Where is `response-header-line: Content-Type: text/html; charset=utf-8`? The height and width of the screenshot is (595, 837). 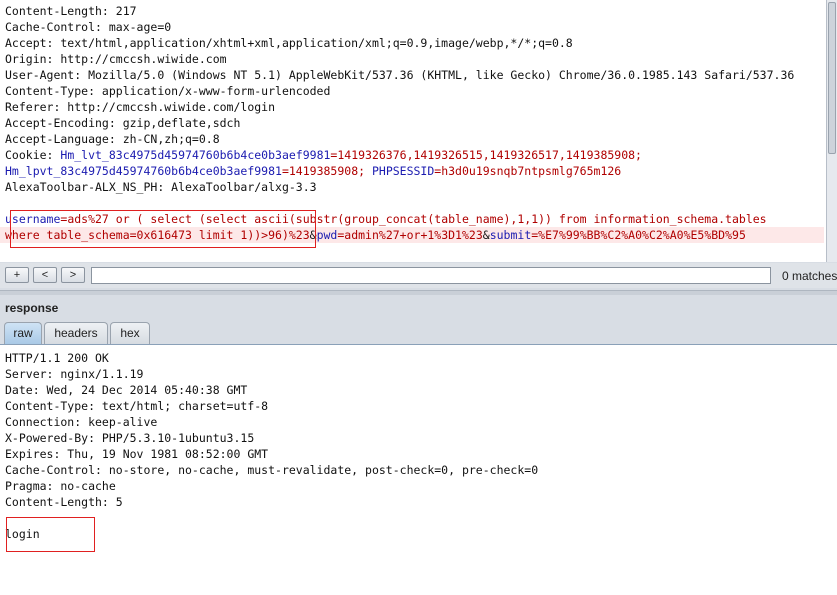 response-header-line: Content-Type: text/html; charset=utf-8 is located at coordinates (137, 406).